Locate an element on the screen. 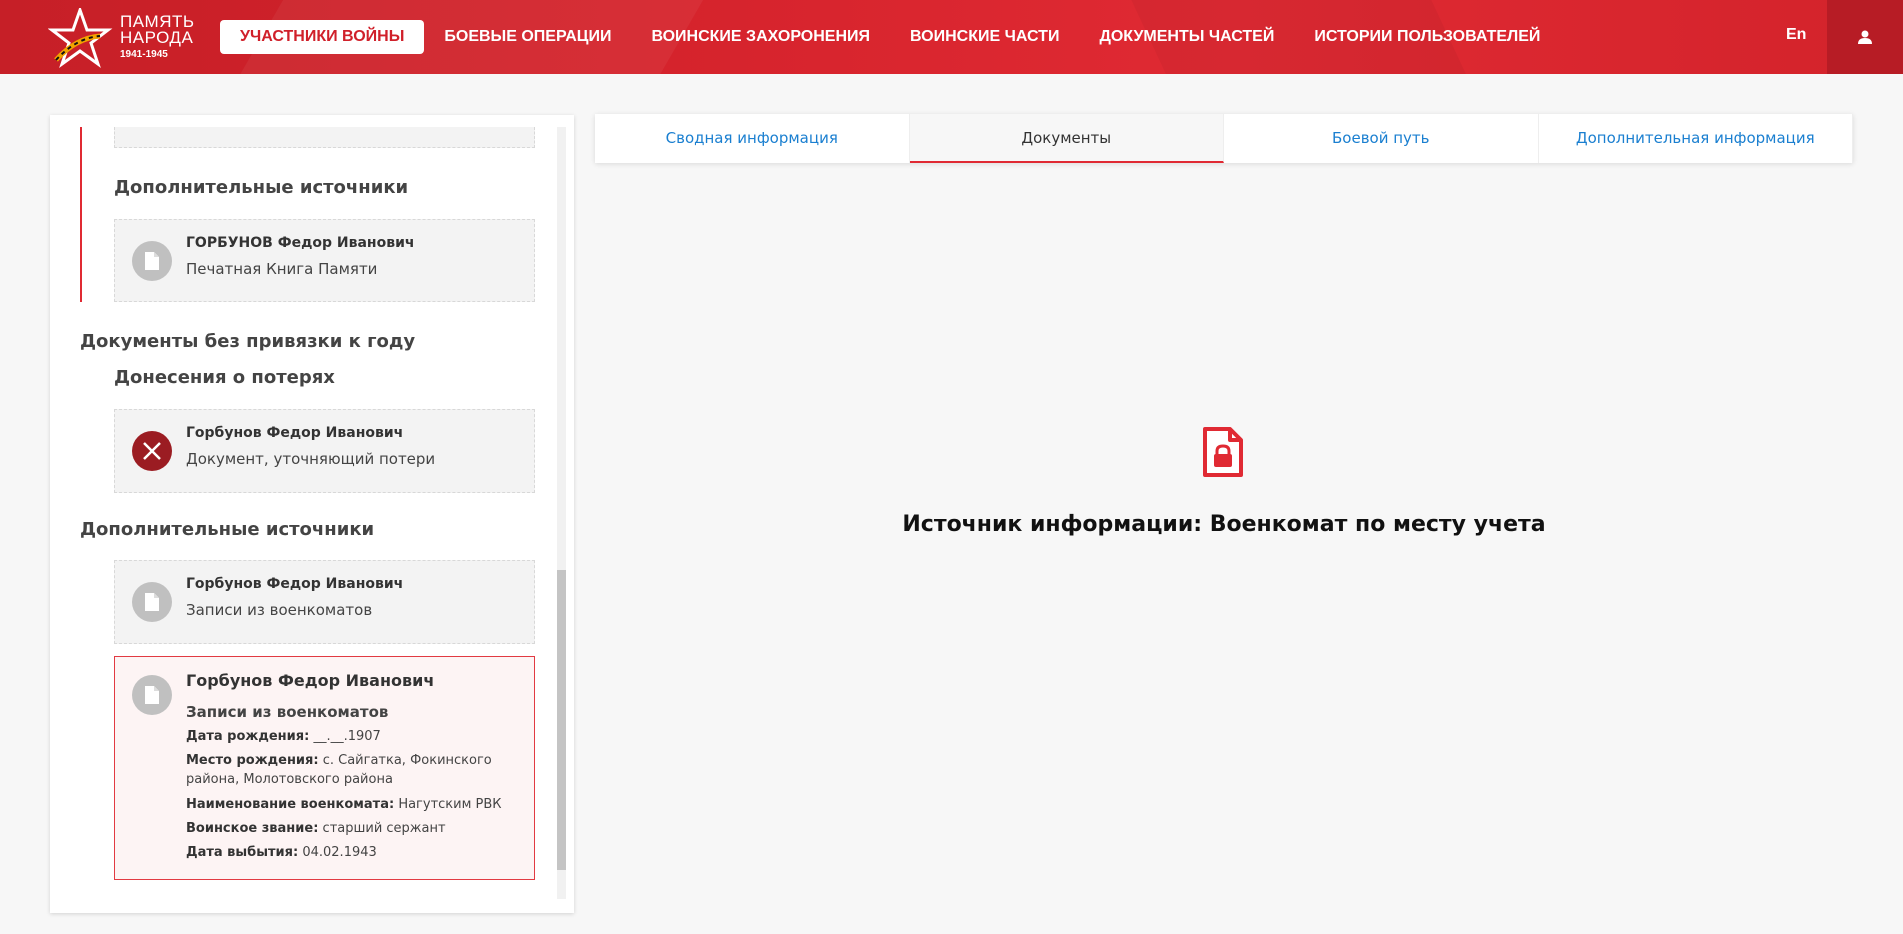 The width and height of the screenshot is (1903, 934). locked-document-icon is located at coordinates (1223, 452).